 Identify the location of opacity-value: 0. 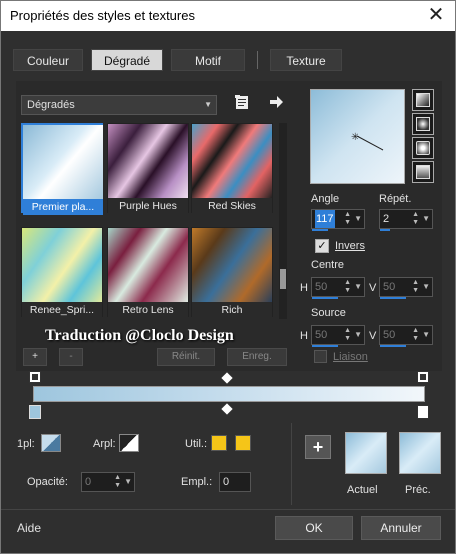
(94, 482).